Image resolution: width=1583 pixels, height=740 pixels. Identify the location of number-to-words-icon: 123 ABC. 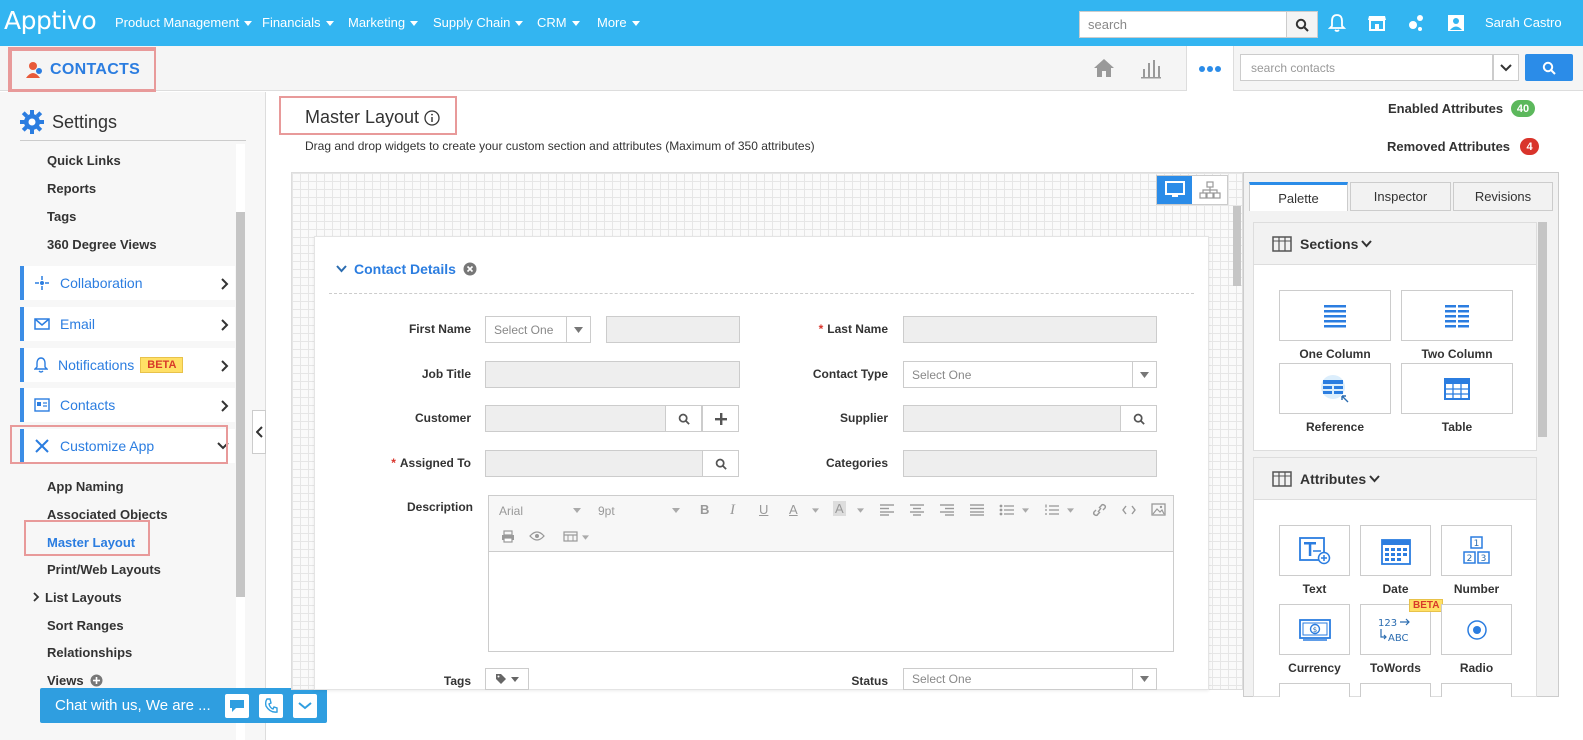
(1394, 631).